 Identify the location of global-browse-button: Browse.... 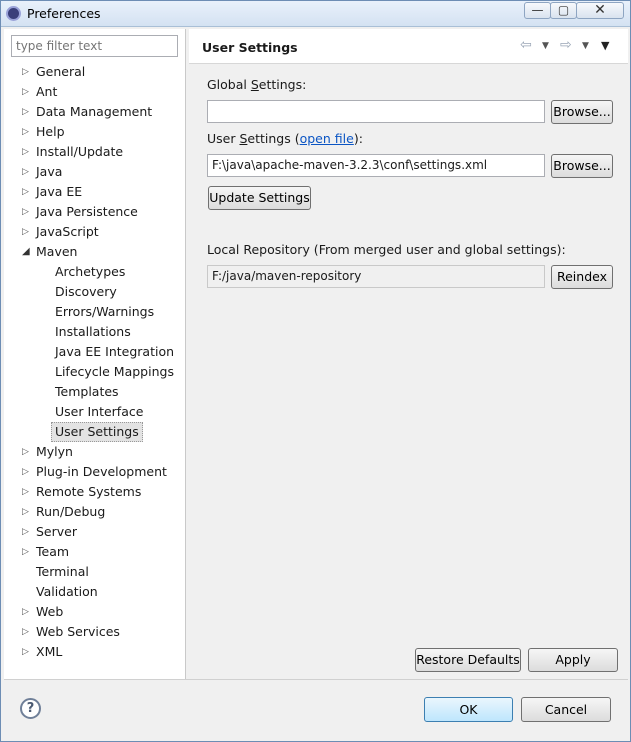
(582, 112).